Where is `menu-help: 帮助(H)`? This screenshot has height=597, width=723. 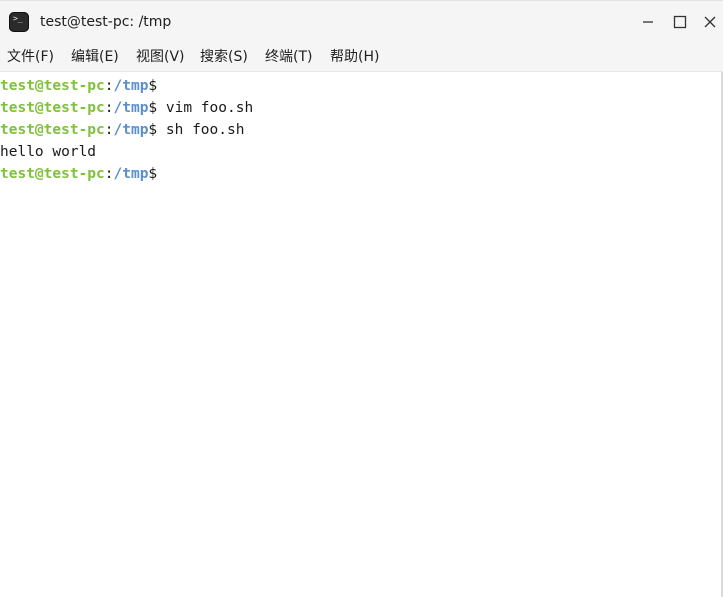 menu-help: 帮助(H) is located at coordinates (354, 57).